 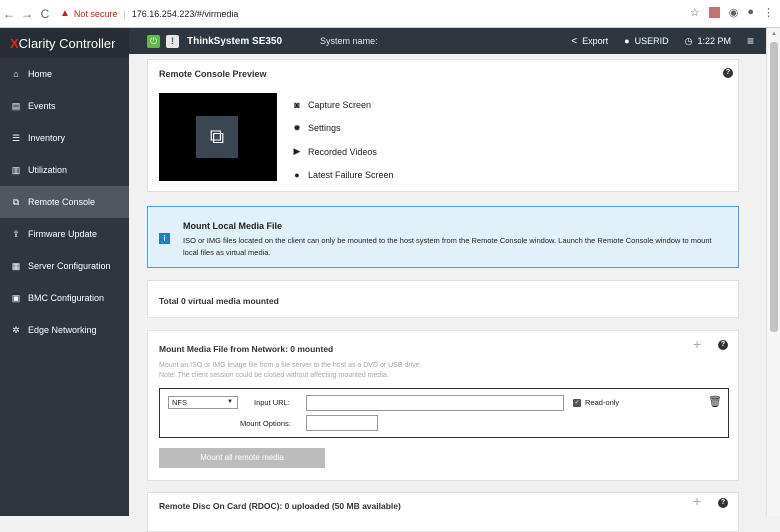 I want to click on time-display: 1:22 PM, so click(x=714, y=41).